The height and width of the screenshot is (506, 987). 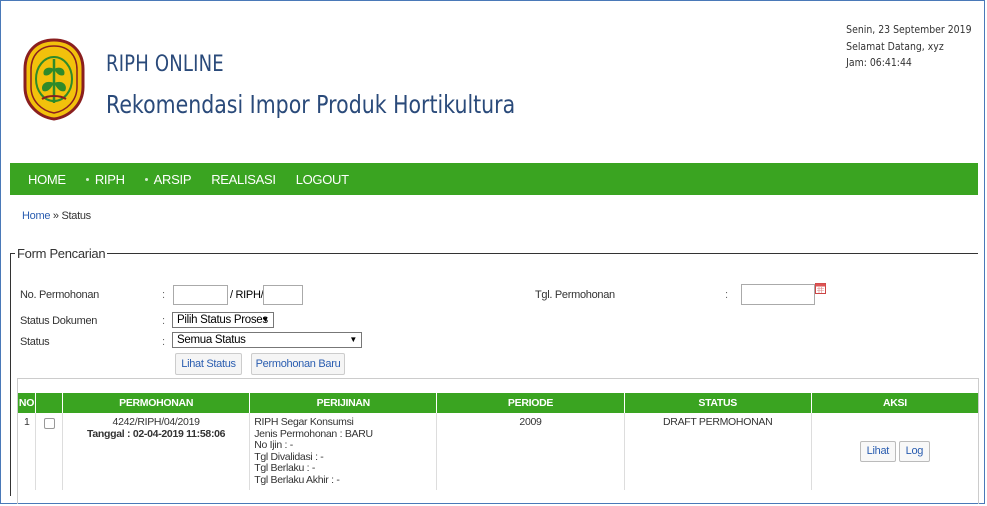 I want to click on no-permohonan-input, so click(x=200, y=295).